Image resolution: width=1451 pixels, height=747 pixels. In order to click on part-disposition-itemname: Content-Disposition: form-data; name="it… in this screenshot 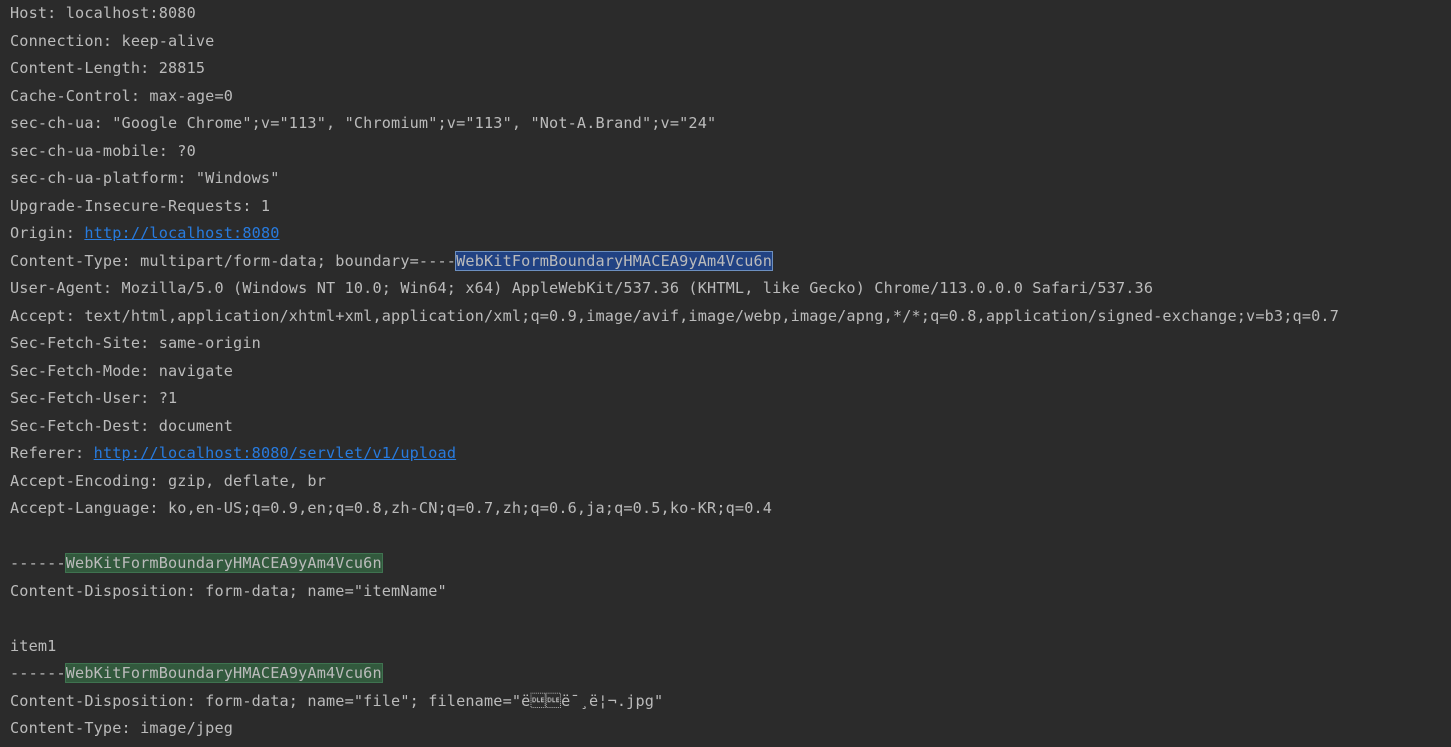, I will do `click(228, 591)`.